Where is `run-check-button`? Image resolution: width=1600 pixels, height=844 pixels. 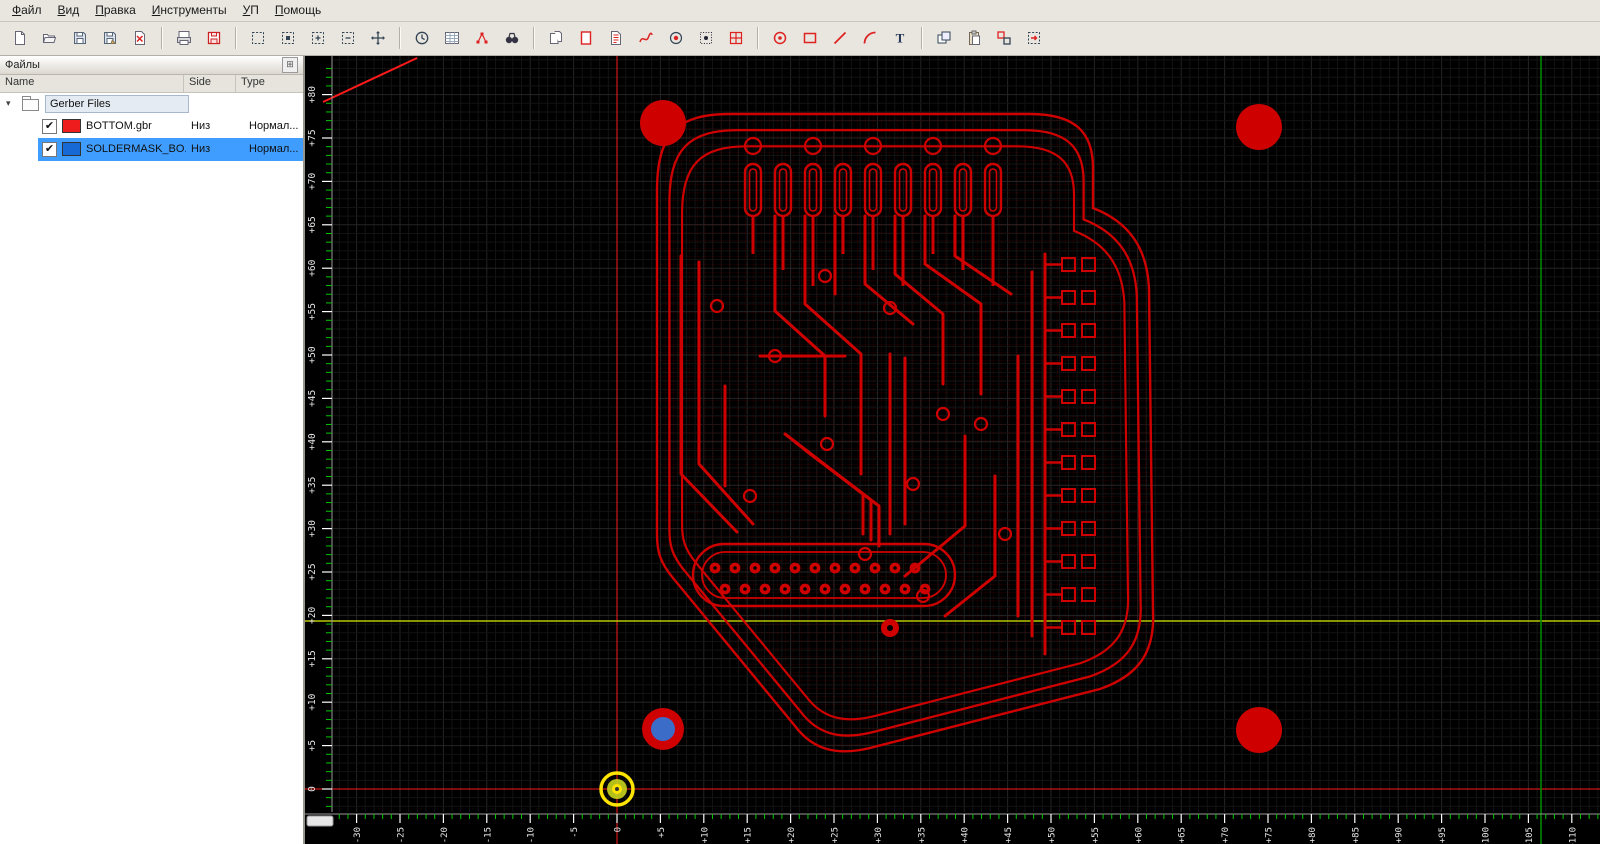
run-check-button is located at coordinates (422, 38).